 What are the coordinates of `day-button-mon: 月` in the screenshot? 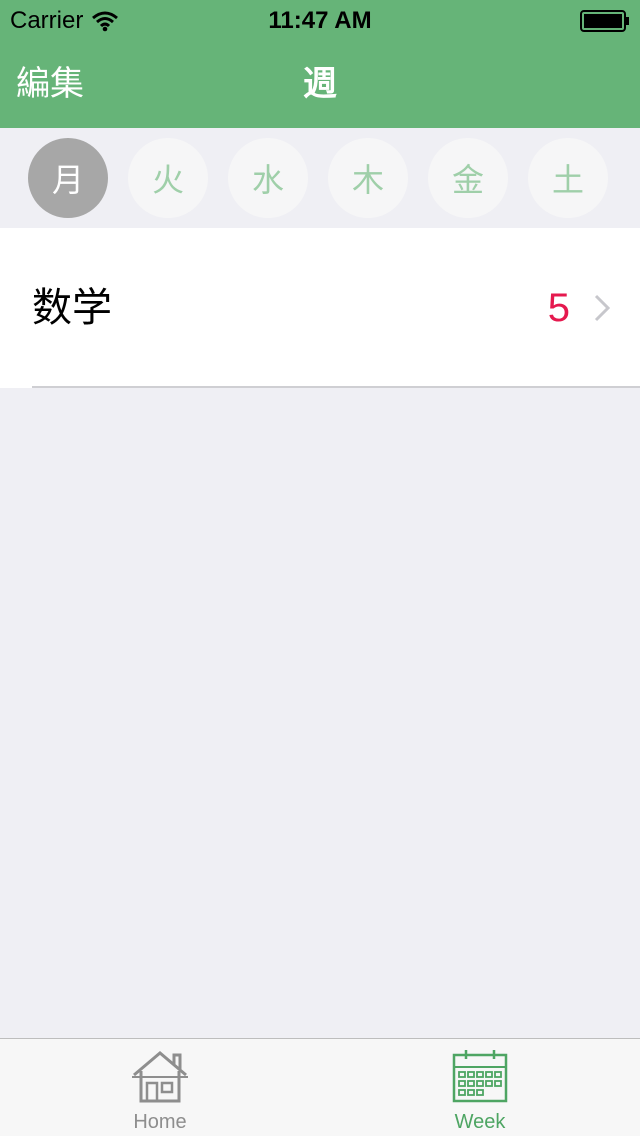 It's located at (68, 178).